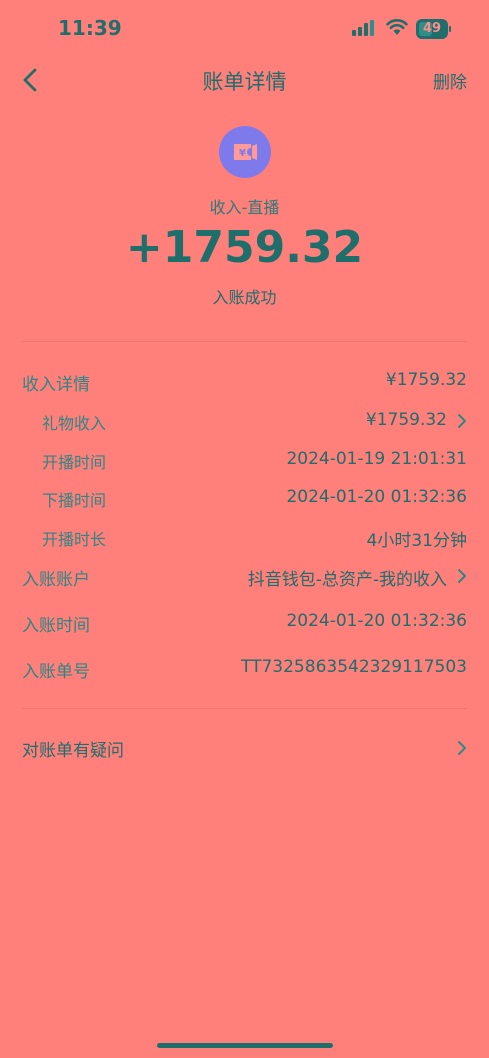  What do you see at coordinates (90, 28) in the screenshot?
I see `status-time: 11:39` at bounding box center [90, 28].